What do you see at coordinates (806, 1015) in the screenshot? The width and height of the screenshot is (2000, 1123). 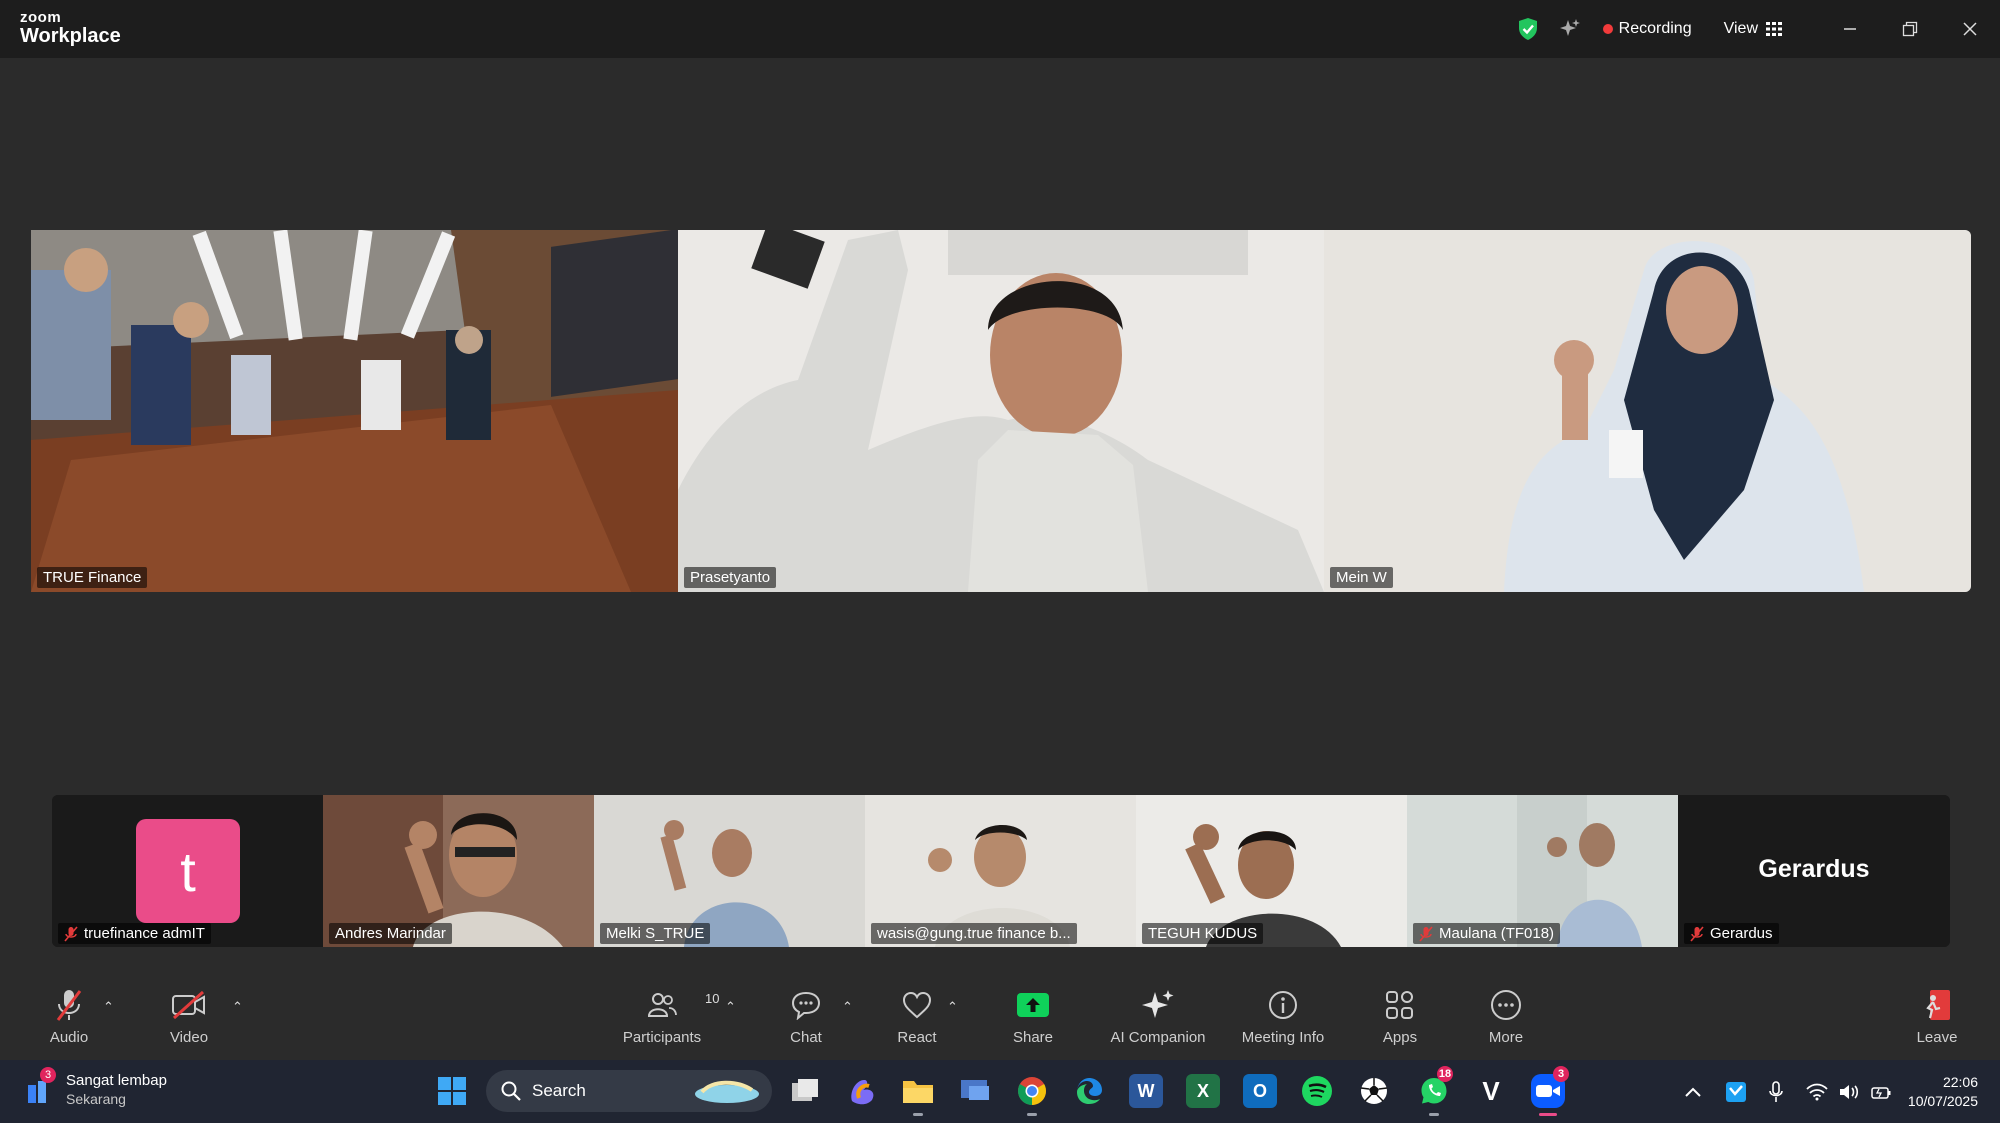 I see `chat-button: Chat` at bounding box center [806, 1015].